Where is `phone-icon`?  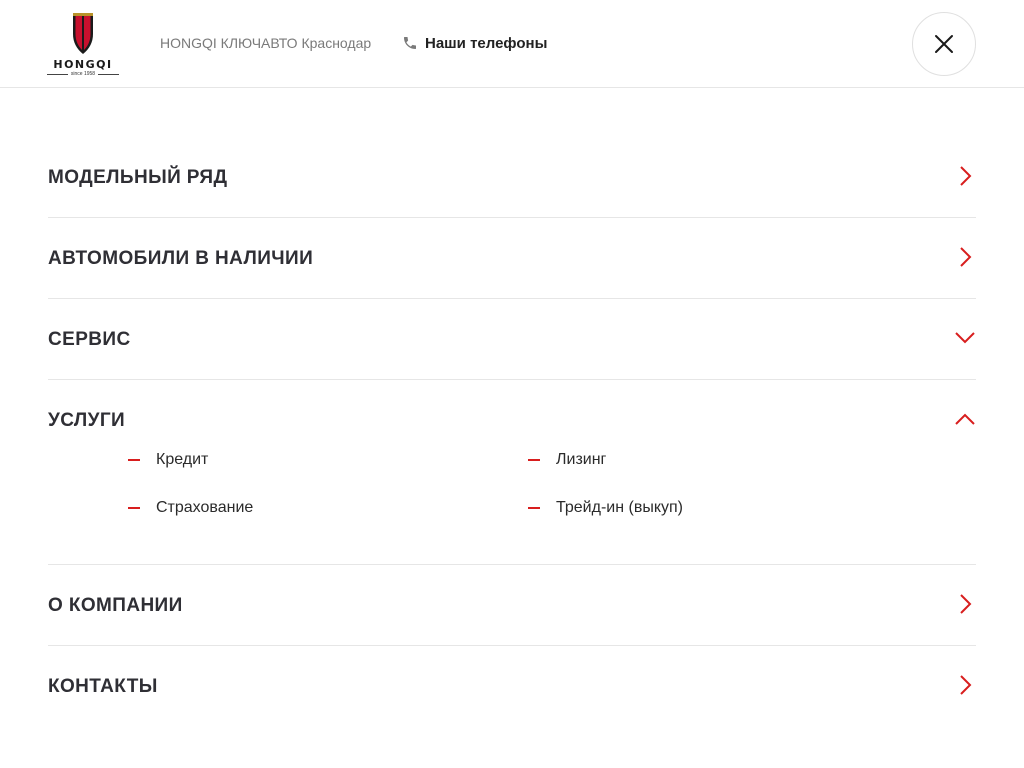 phone-icon is located at coordinates (410, 43).